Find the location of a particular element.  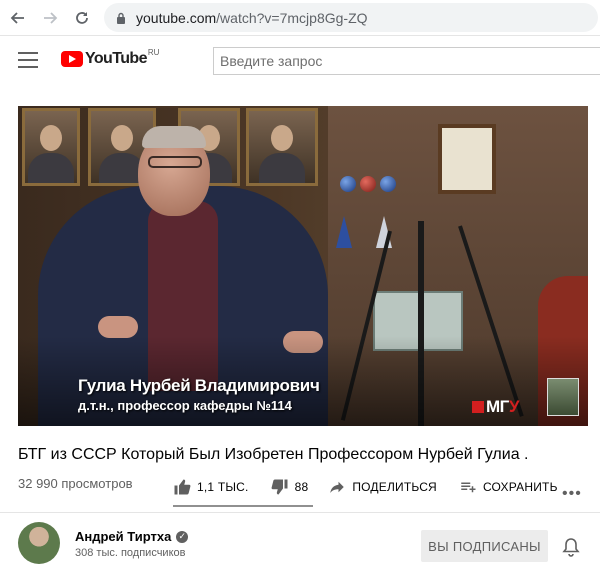

youtube-header: YouTube RU Введите запрос is located at coordinates (300, 61).